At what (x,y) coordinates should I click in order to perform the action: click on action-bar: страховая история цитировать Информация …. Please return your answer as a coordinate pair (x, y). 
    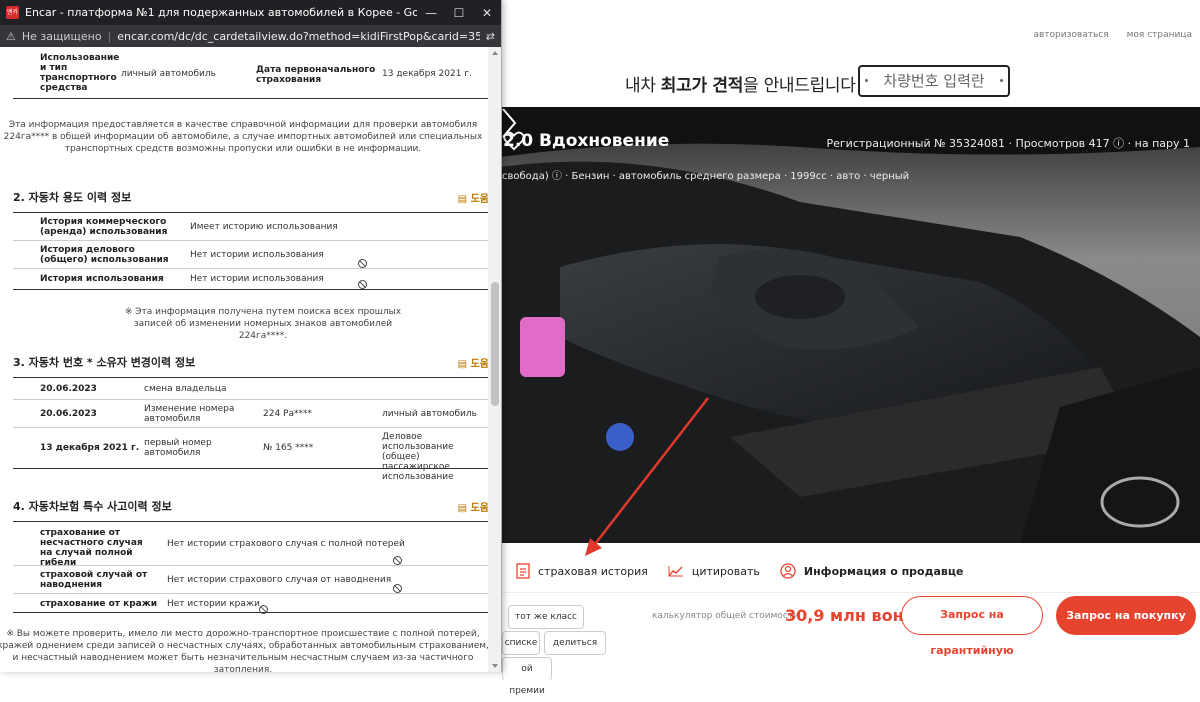
    Looking at the image, I should click on (850, 571).